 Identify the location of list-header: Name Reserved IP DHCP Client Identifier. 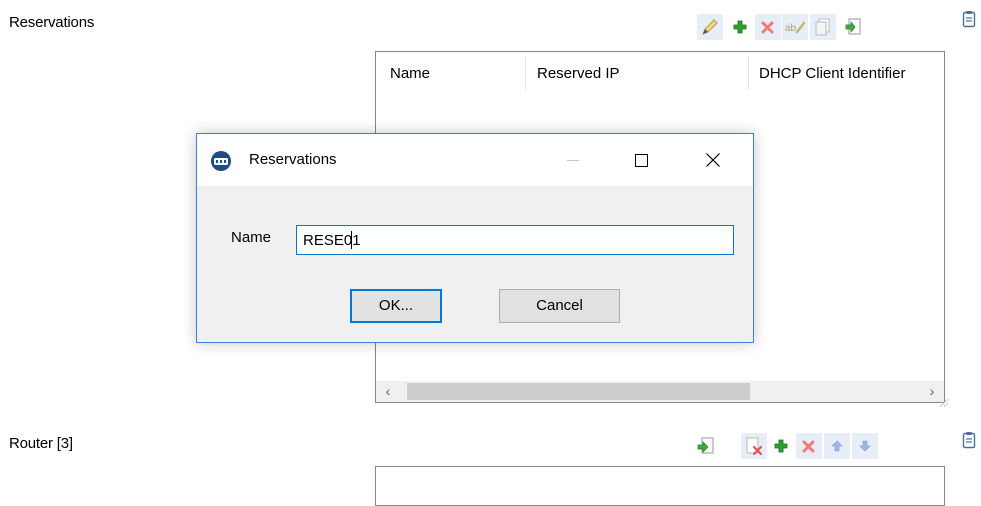
(660, 73).